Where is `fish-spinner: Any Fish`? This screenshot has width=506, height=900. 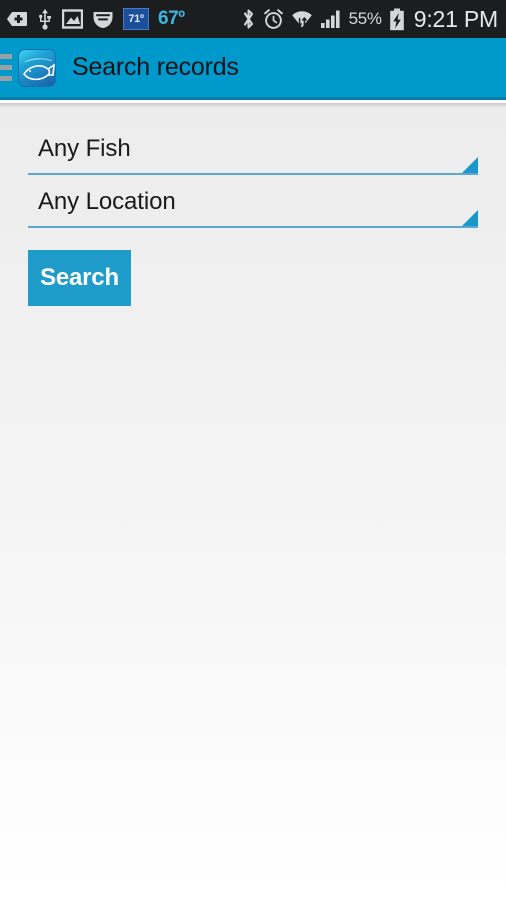
fish-spinner: Any Fish is located at coordinates (253, 150).